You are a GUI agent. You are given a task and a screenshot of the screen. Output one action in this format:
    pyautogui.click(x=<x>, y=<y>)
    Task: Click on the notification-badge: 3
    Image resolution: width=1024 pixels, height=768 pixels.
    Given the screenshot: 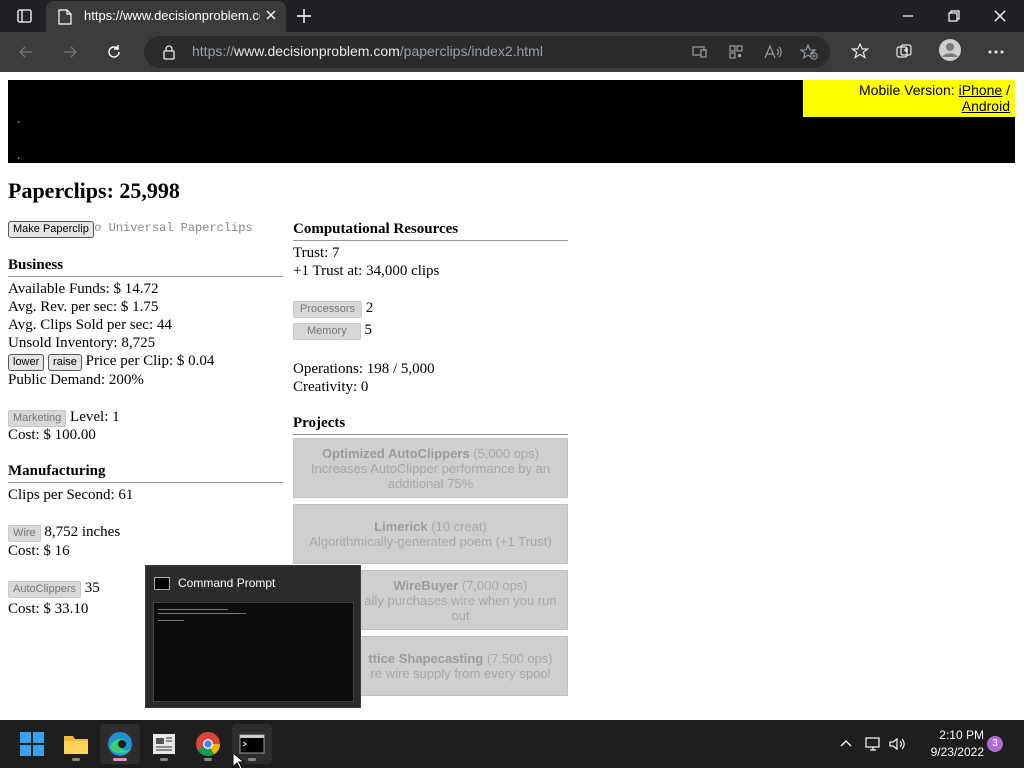 What is the action you would take?
    pyautogui.click(x=995, y=744)
    